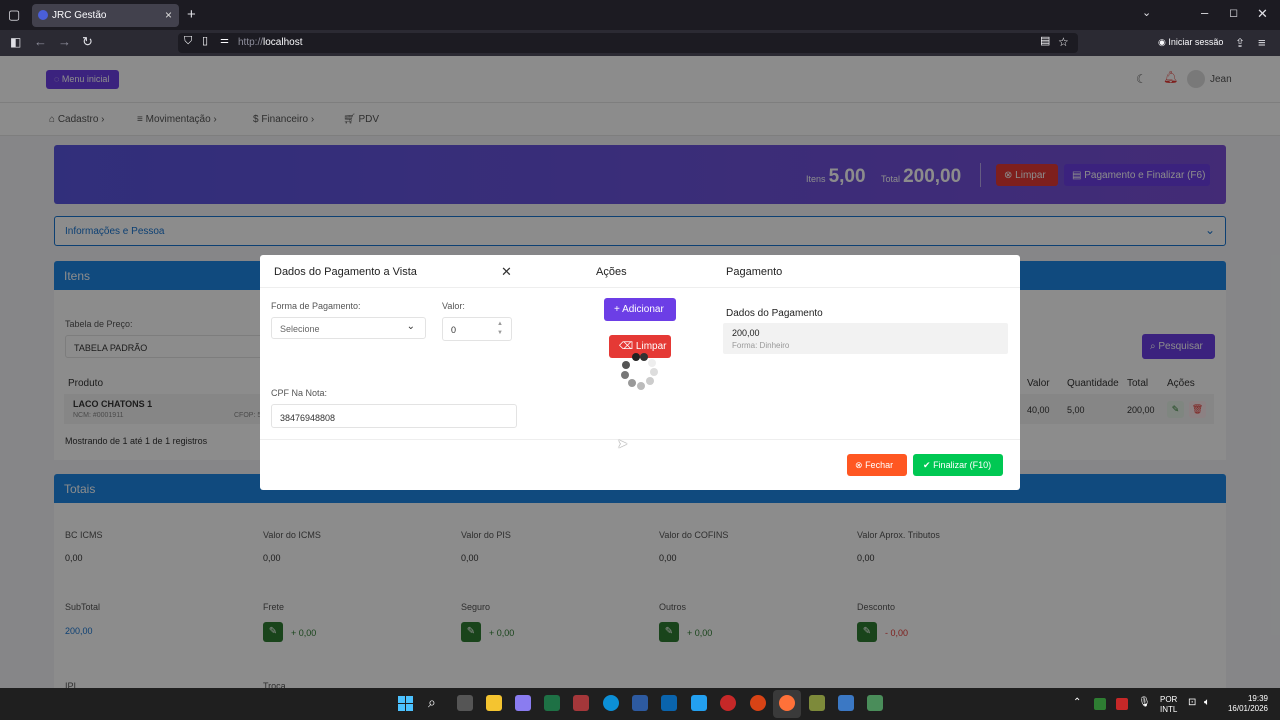 The height and width of the screenshot is (720, 1280). What do you see at coordinates (879, 465) in the screenshot?
I see `close-label: Fechar` at bounding box center [879, 465].